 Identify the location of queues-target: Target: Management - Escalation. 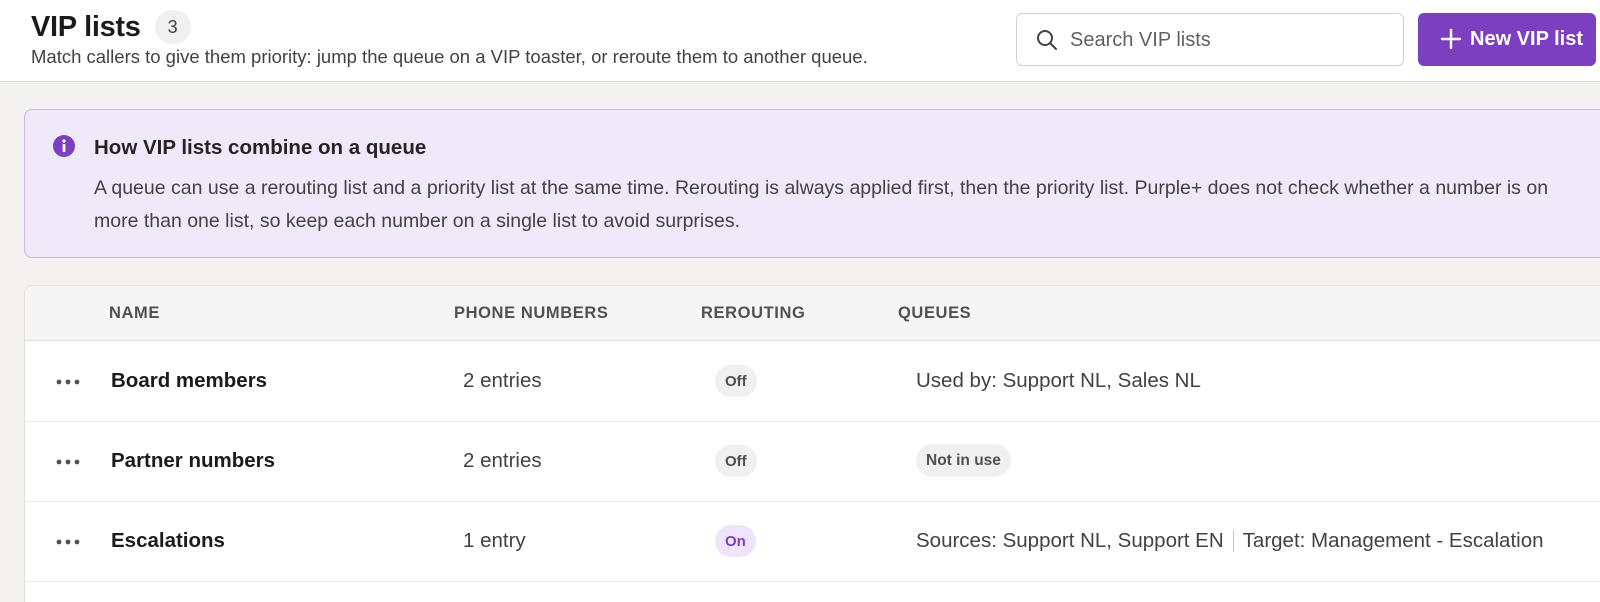
(1393, 540).